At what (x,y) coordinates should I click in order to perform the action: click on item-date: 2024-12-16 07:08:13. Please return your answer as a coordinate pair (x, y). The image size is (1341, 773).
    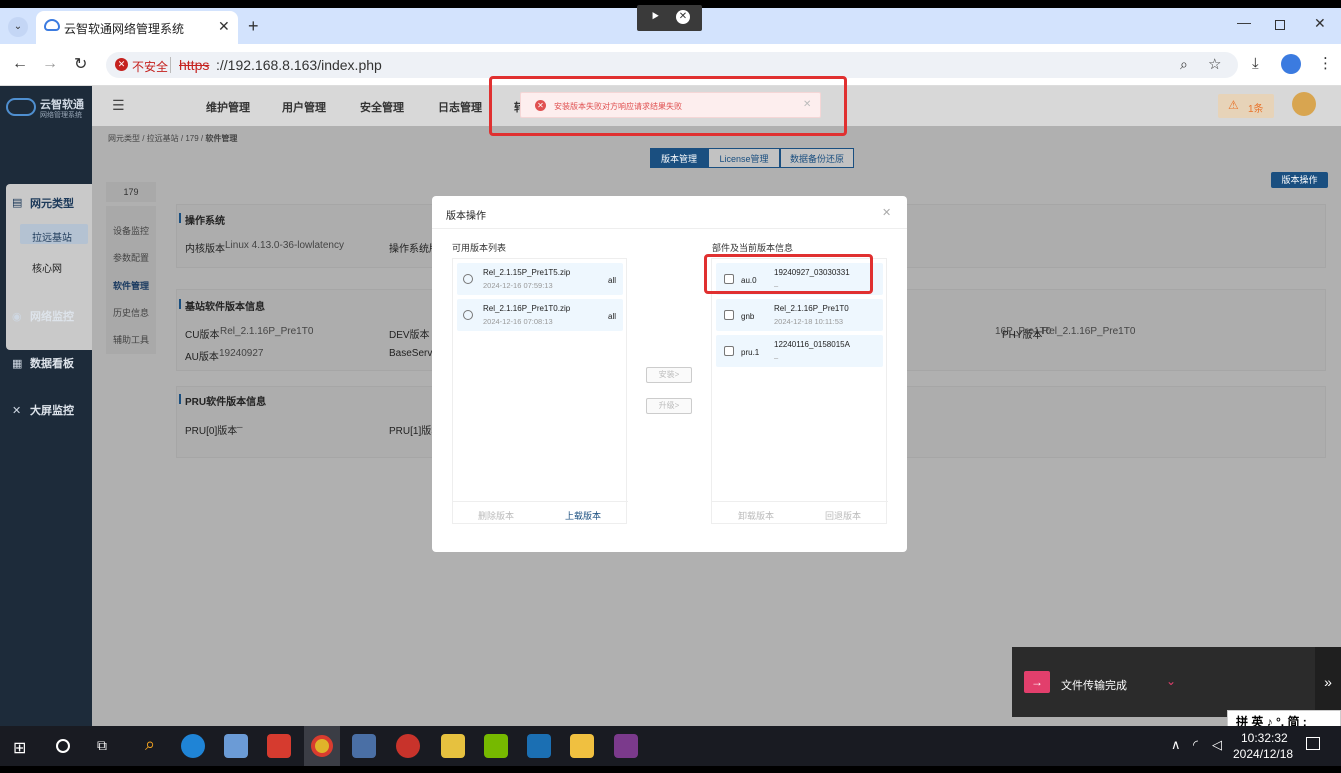
    Looking at the image, I should click on (518, 321).